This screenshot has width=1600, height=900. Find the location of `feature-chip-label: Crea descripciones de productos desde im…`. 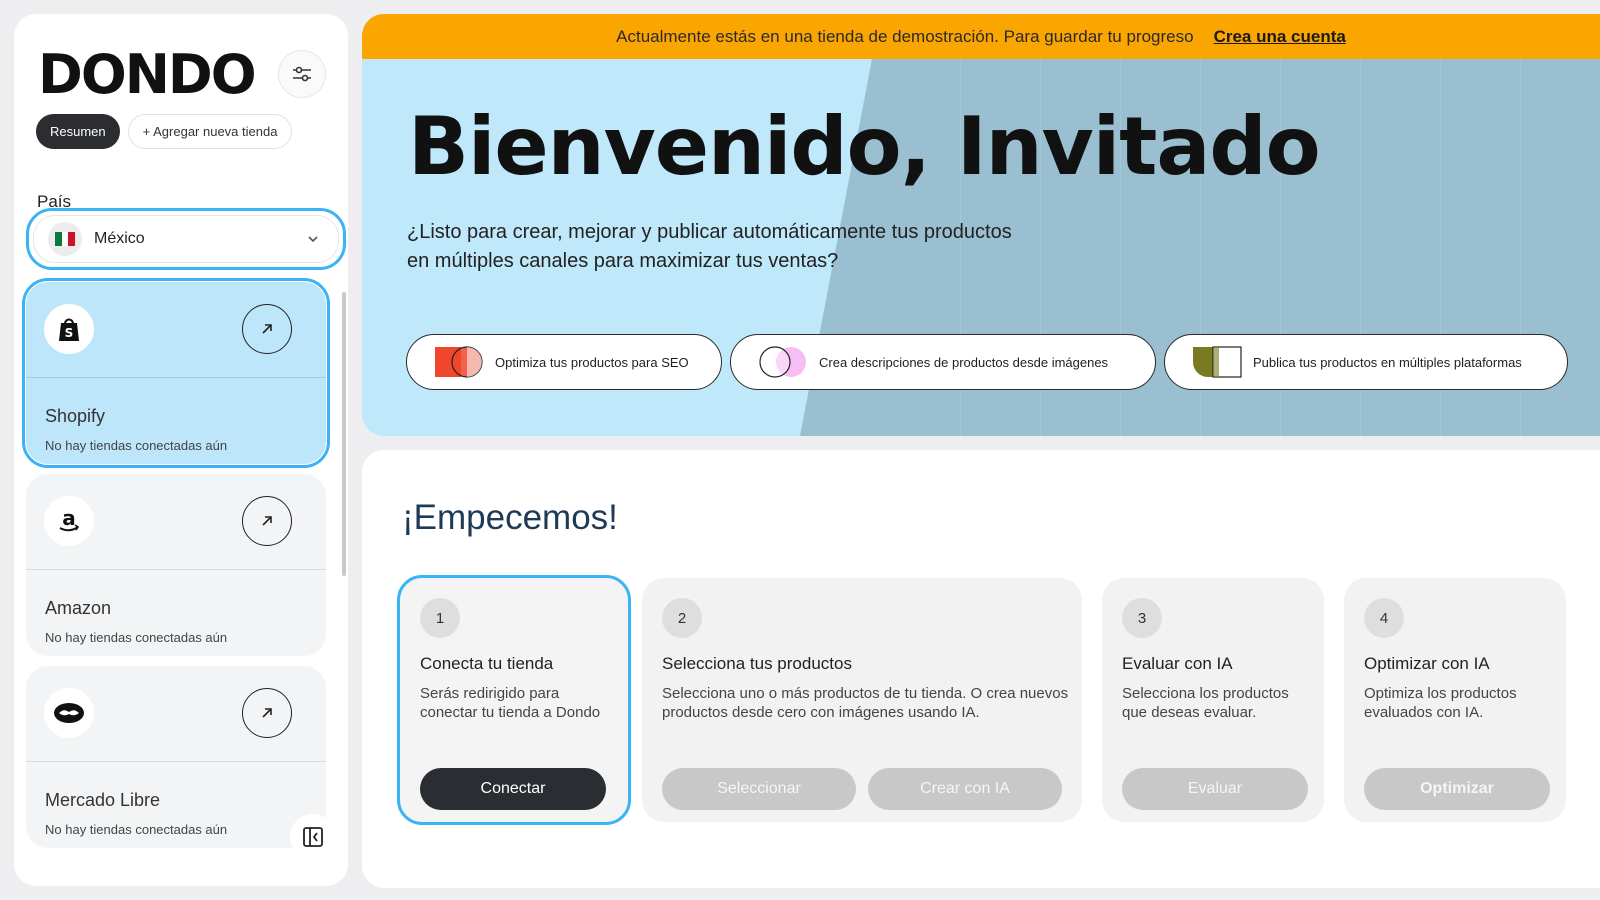

feature-chip-label: Crea descripciones de productos desde im… is located at coordinates (964, 362).